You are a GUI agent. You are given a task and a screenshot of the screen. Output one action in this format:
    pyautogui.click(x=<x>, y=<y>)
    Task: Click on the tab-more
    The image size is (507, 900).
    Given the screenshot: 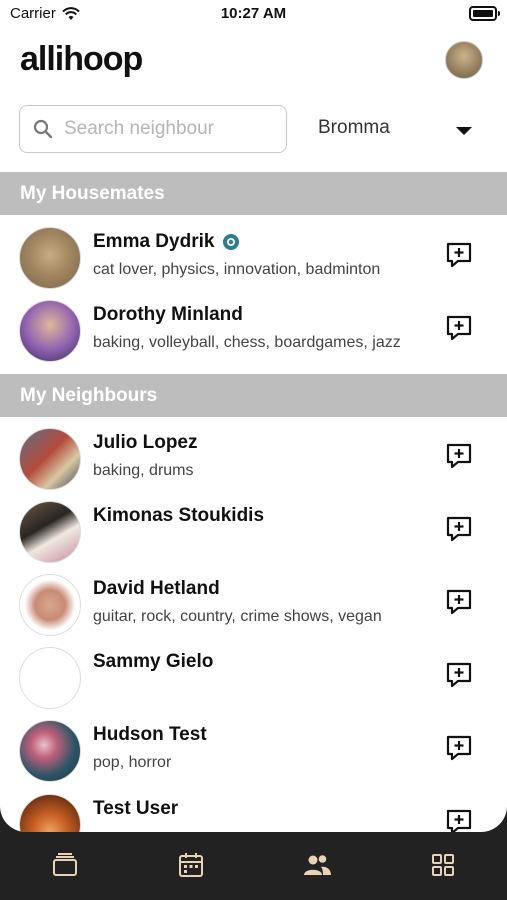 What is the action you would take?
    pyautogui.click(x=443, y=865)
    